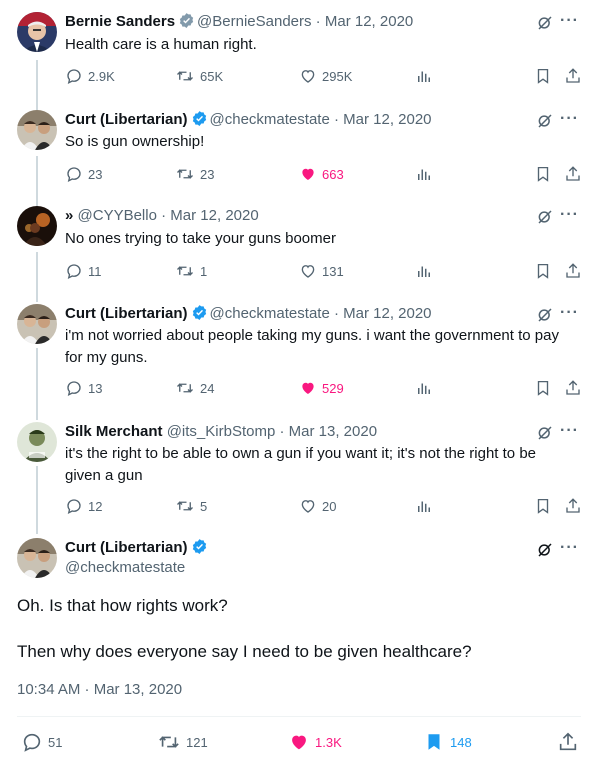  I want to click on retweet-button: 5, so click(191, 506).